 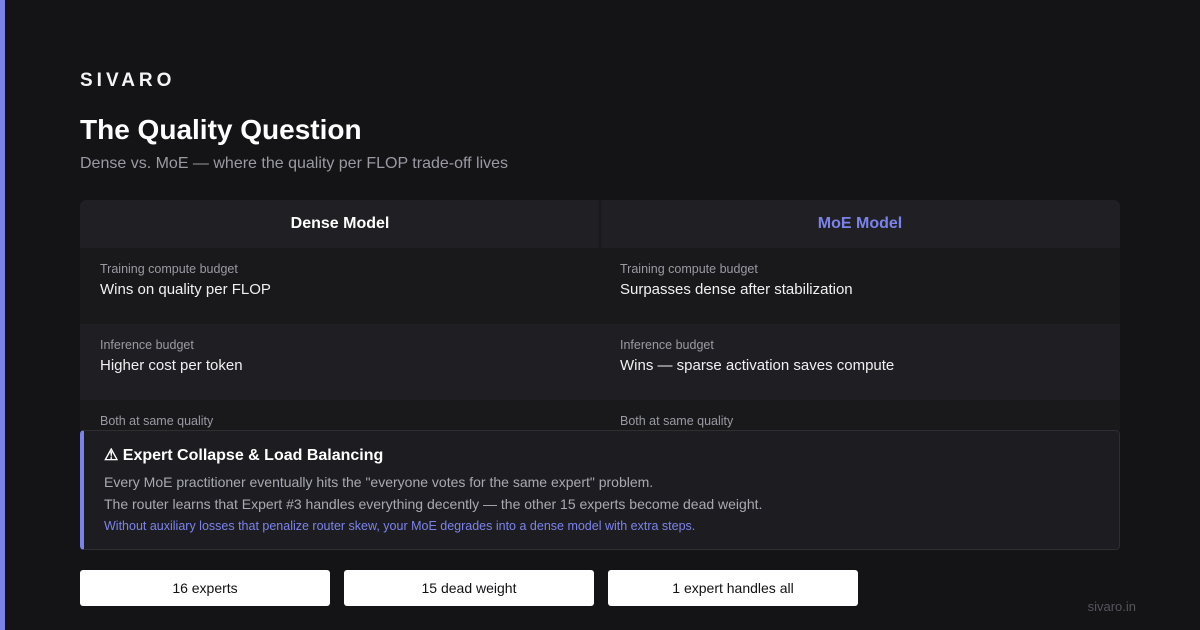 What do you see at coordinates (253, 455) in the screenshot?
I see `callout-title-text: Expert Collapse & Load Balancing` at bounding box center [253, 455].